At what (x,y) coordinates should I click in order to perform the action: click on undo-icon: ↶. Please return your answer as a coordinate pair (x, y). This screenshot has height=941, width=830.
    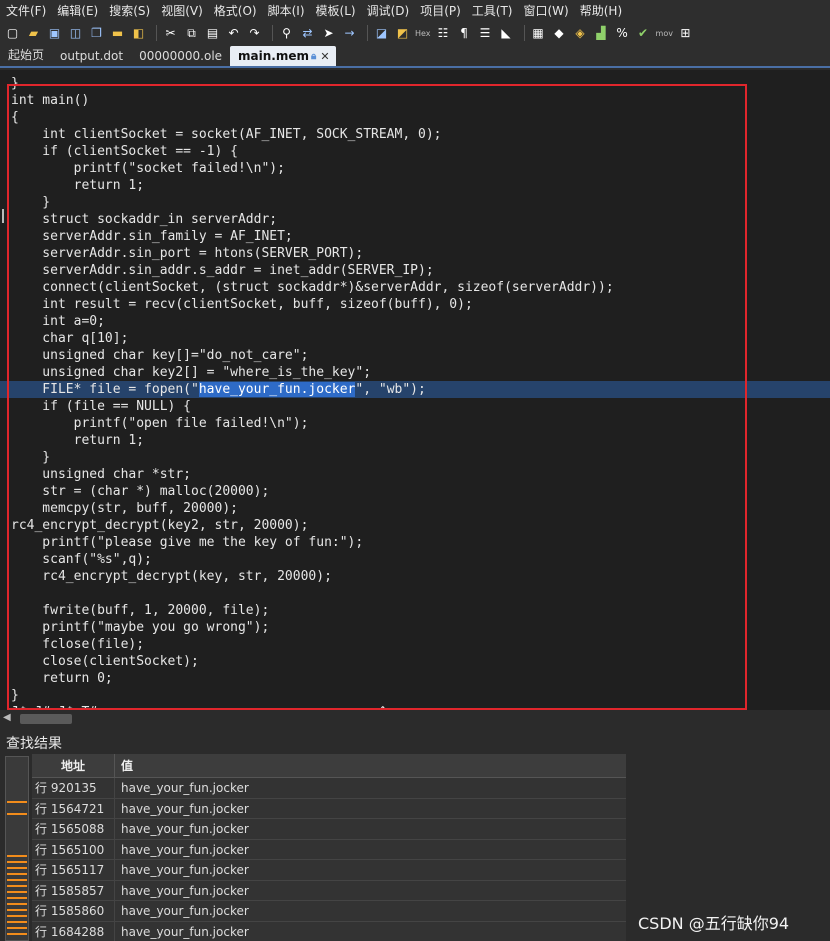
    Looking at the image, I should click on (233, 33).